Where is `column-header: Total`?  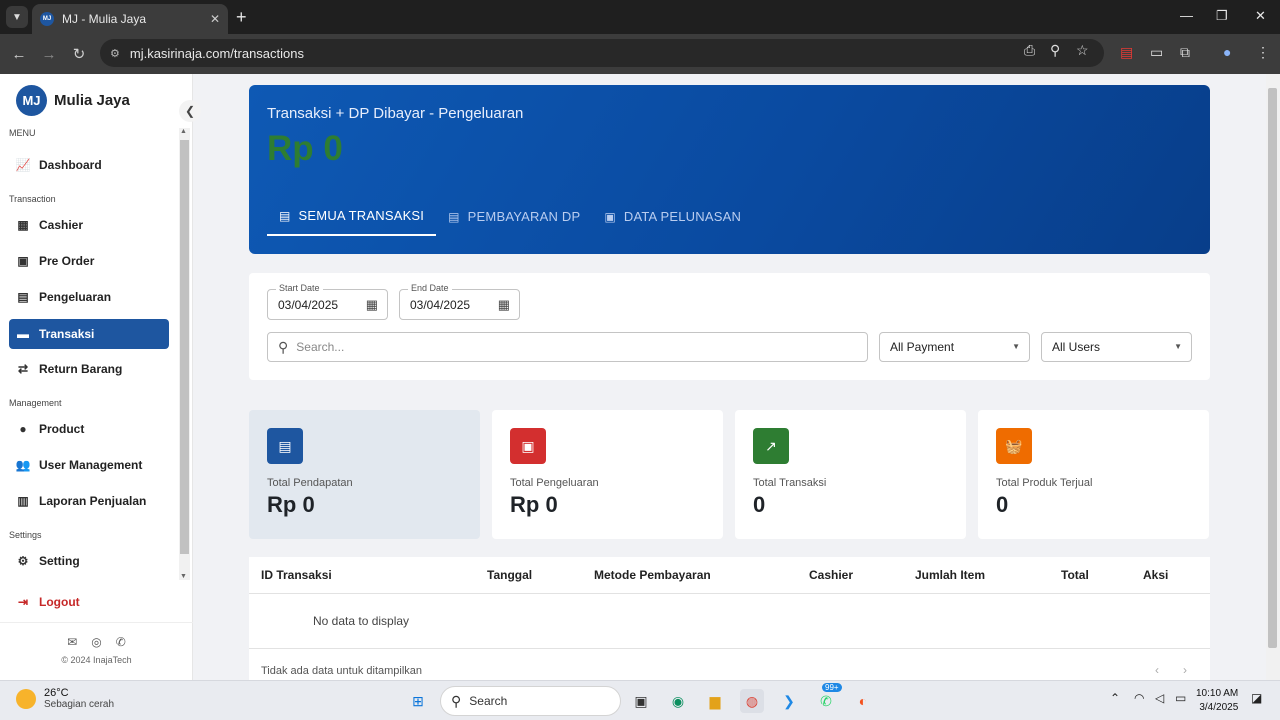 column-header: Total is located at coordinates (1075, 575).